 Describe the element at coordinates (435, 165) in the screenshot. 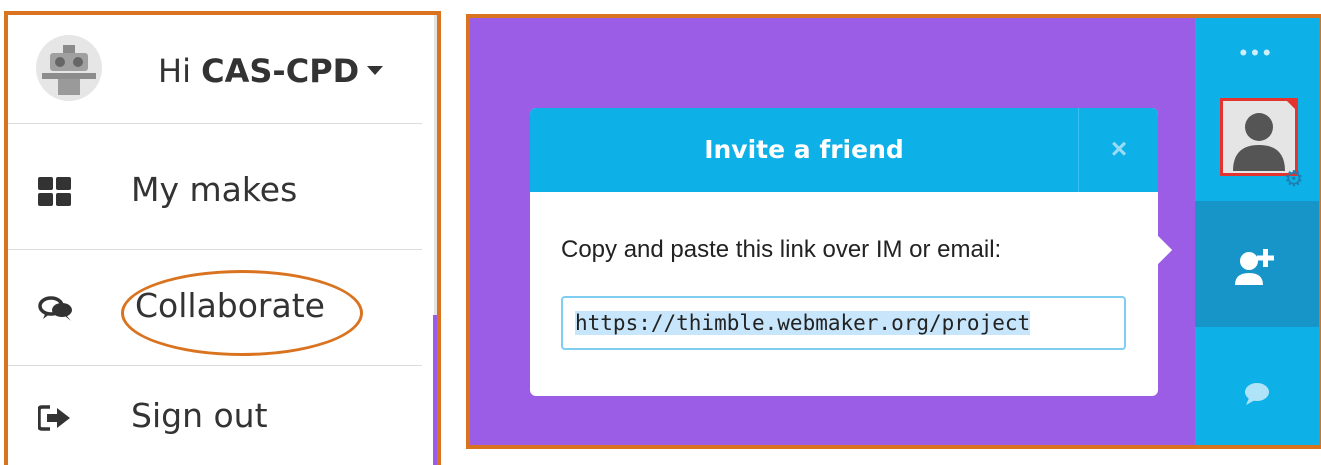

I see `background-strip` at that location.